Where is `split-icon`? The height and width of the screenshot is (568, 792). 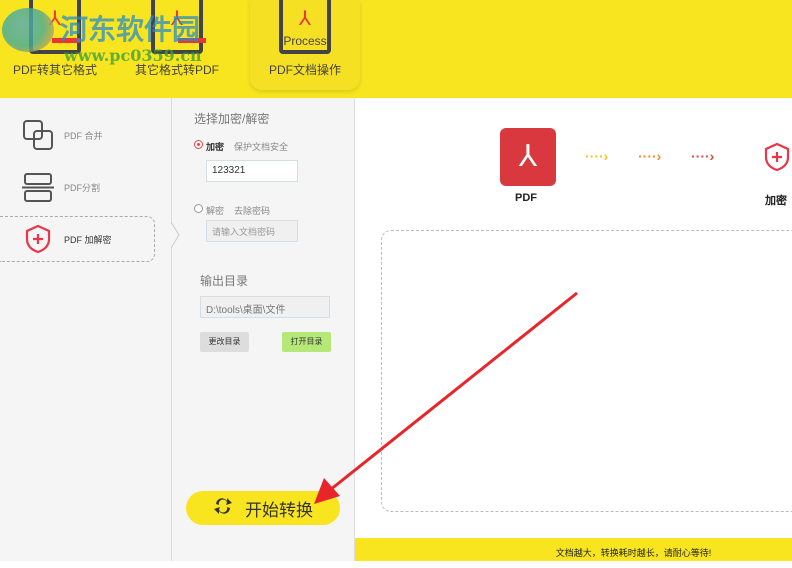
split-icon is located at coordinates (38, 187).